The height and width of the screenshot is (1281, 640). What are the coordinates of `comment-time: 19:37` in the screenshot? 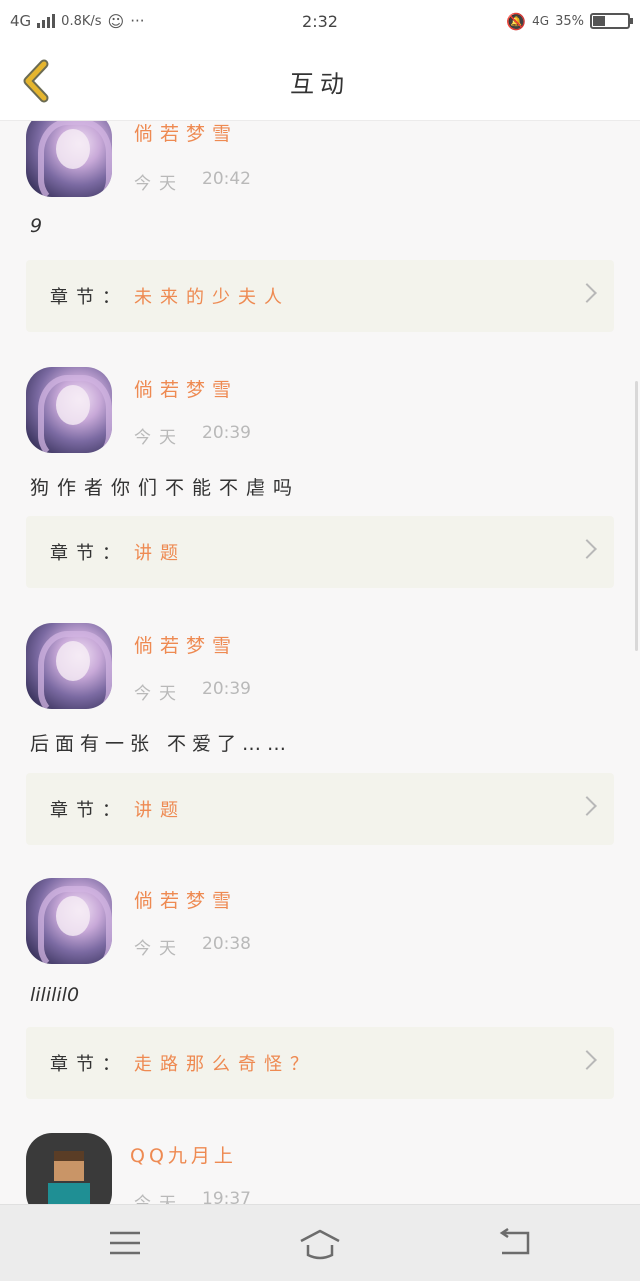 It's located at (226, 1196).